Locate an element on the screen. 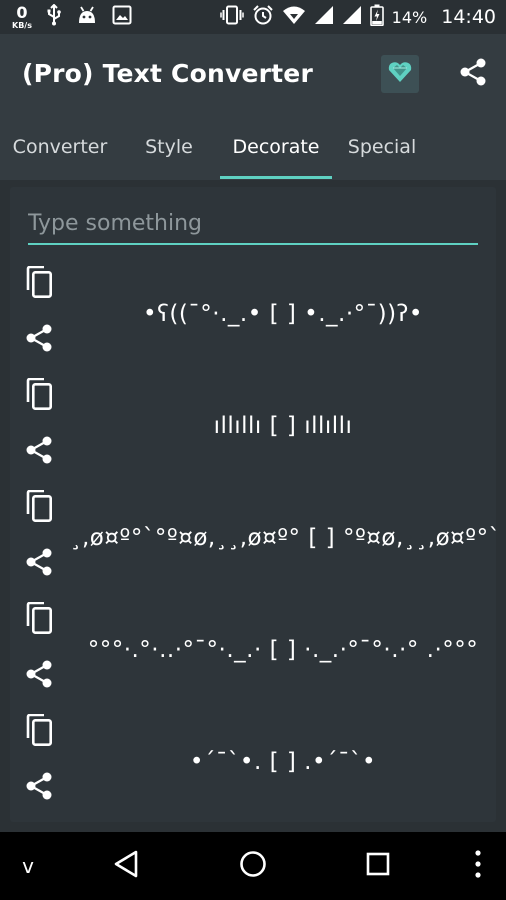  tab-special: Special is located at coordinates (382, 147).